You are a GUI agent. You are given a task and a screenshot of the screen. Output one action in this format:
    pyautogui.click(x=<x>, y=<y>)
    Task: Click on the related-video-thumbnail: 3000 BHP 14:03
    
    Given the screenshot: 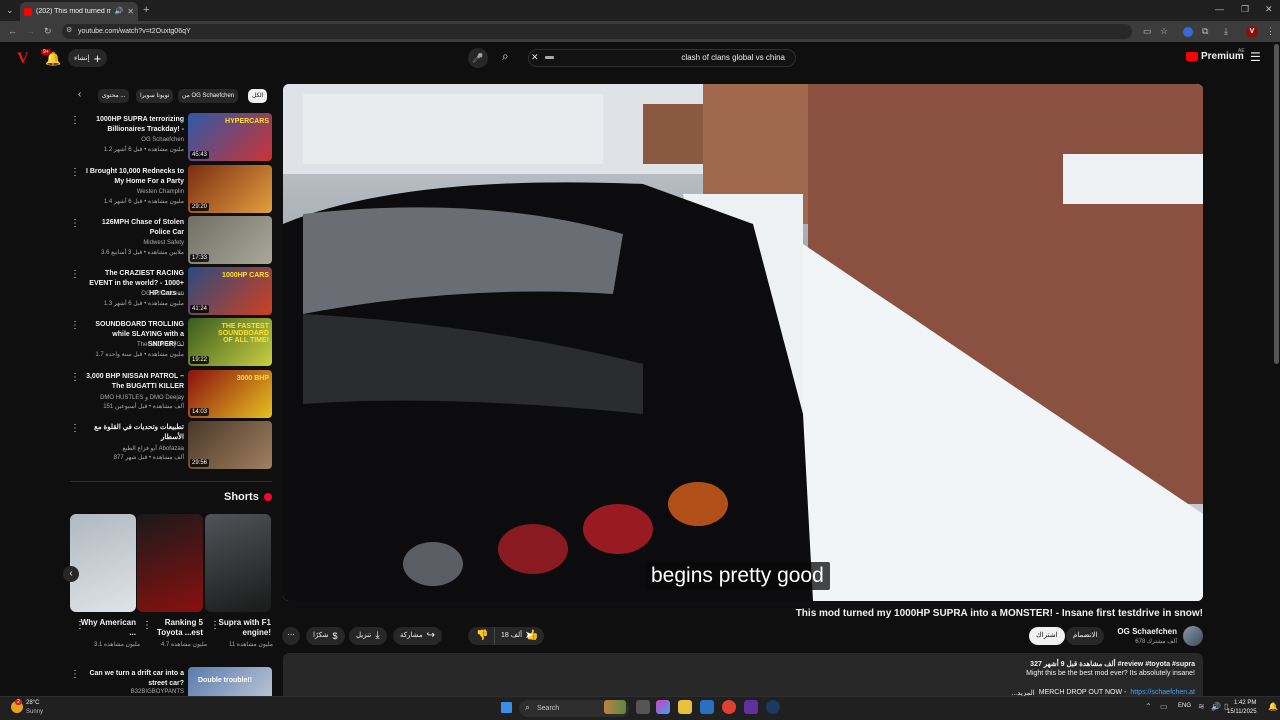 What is the action you would take?
    pyautogui.click(x=230, y=394)
    